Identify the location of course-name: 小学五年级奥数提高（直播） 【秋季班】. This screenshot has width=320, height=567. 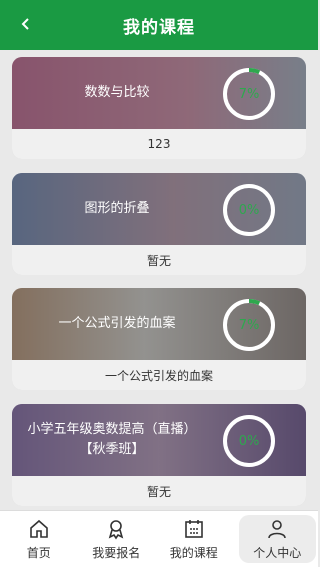
(112, 439).